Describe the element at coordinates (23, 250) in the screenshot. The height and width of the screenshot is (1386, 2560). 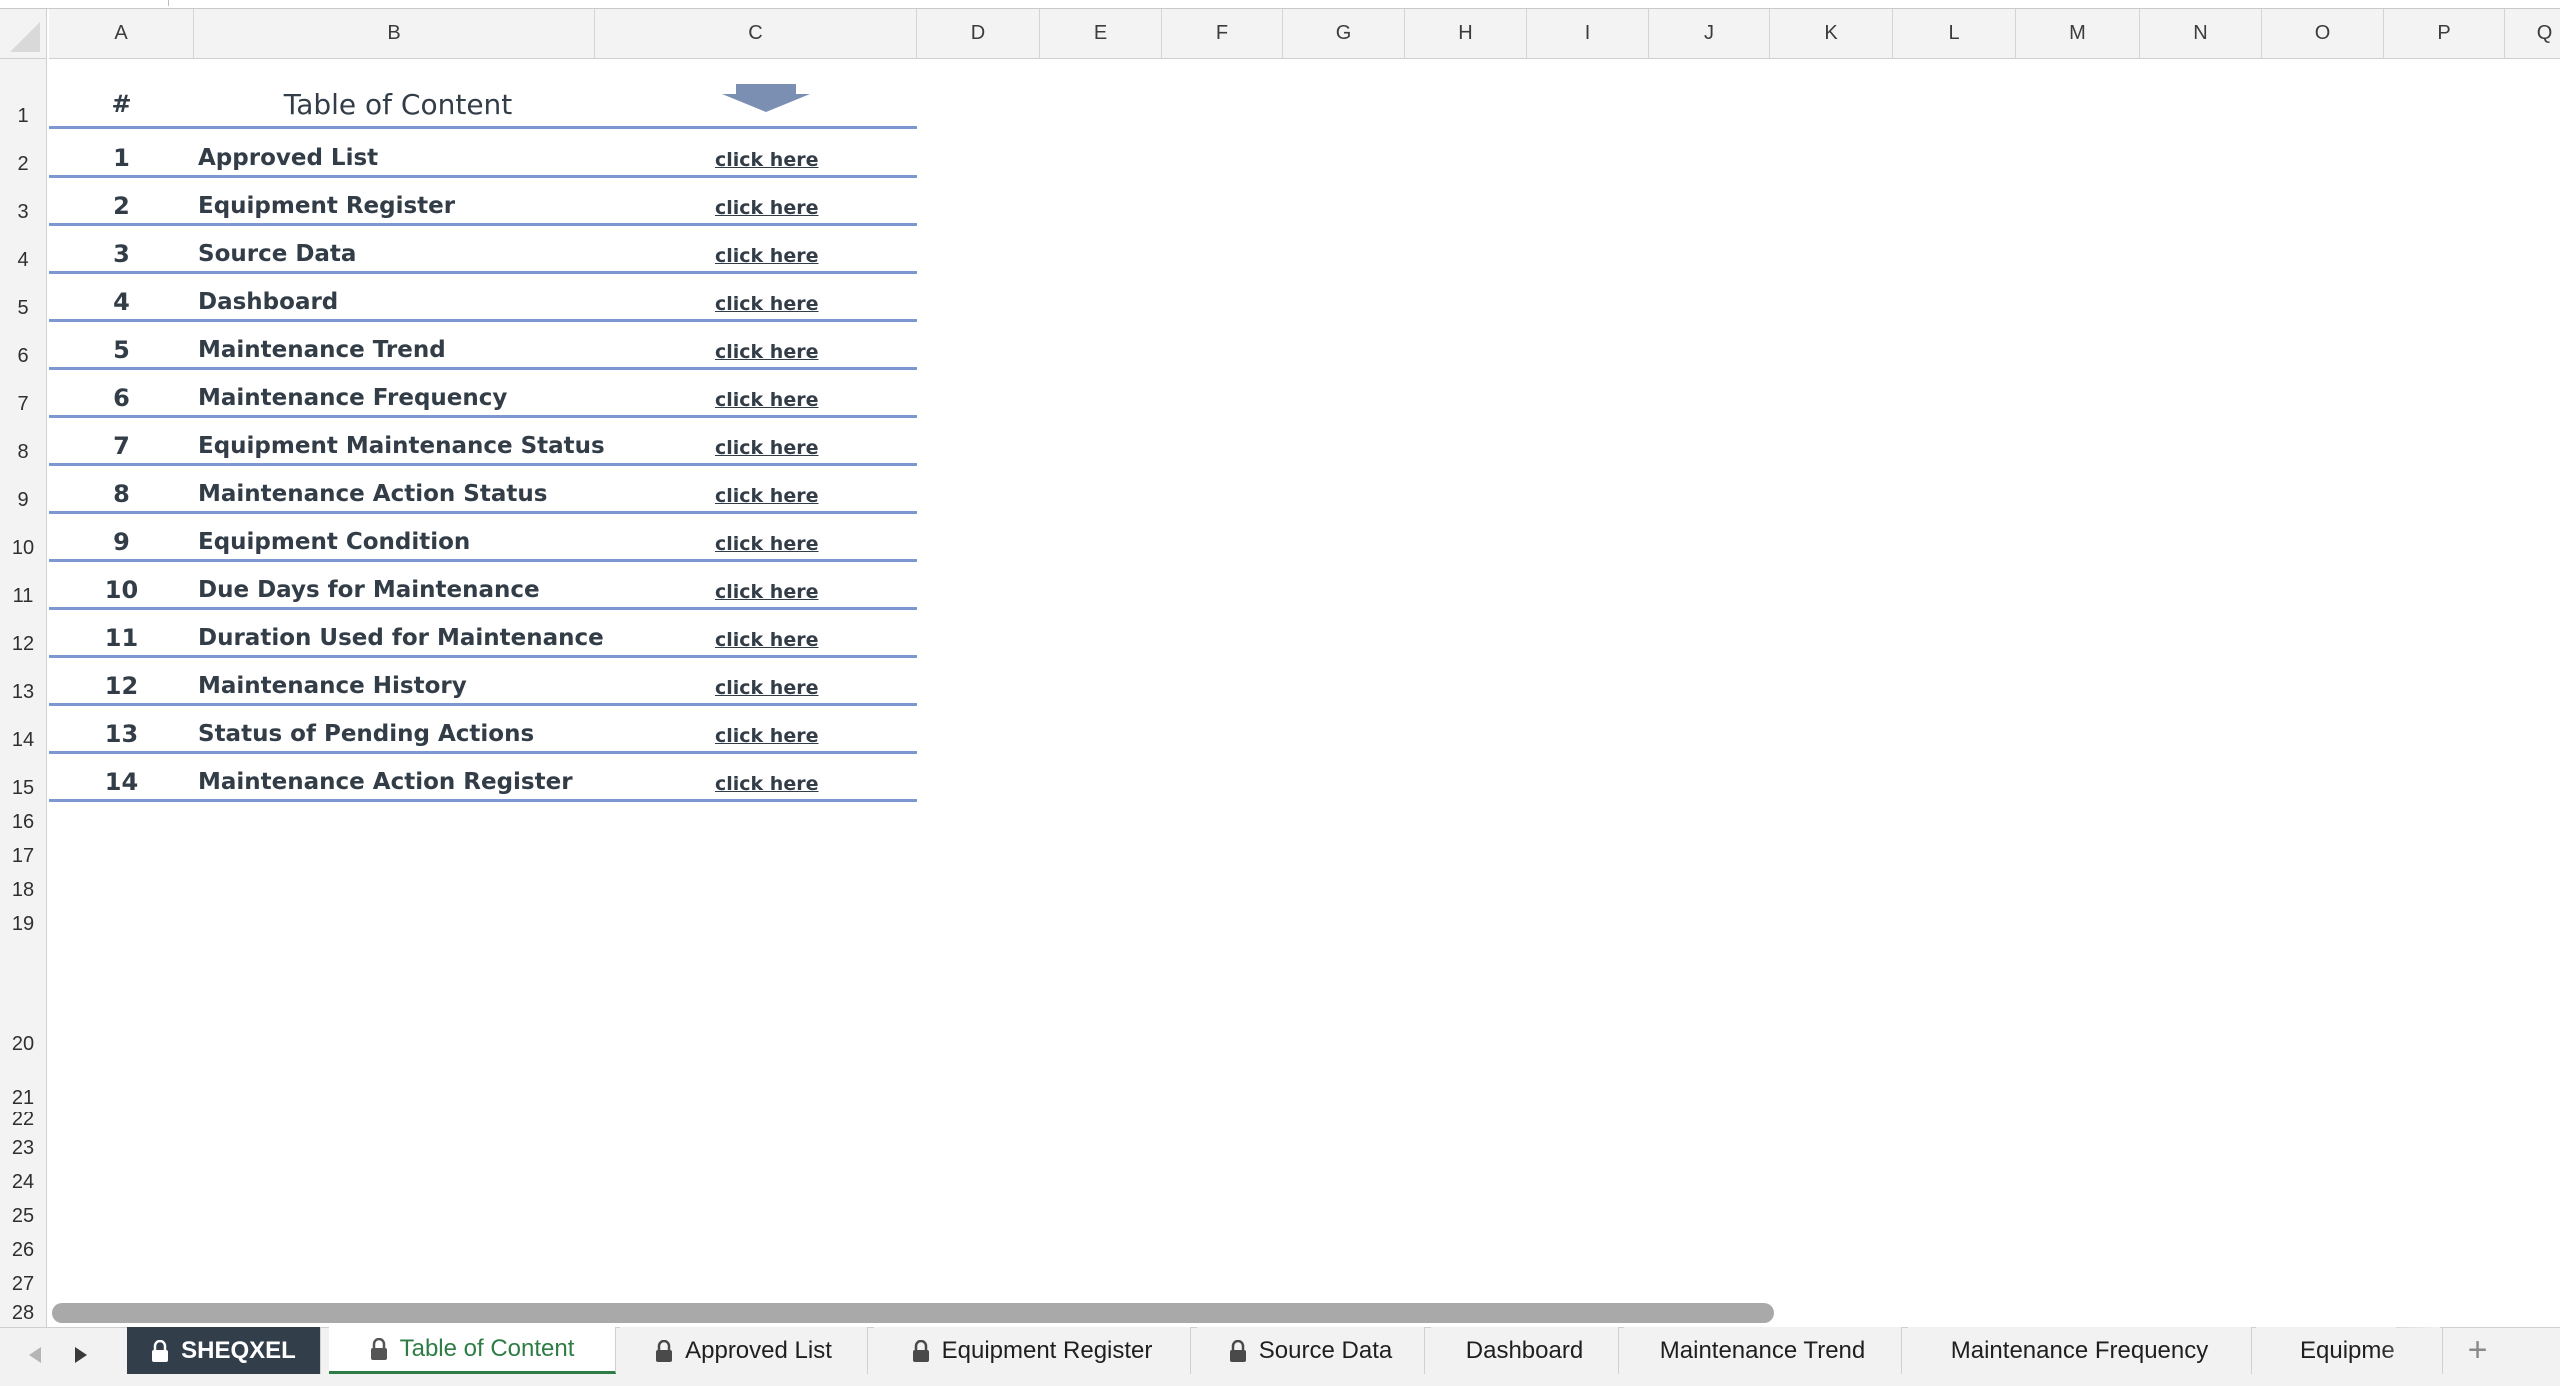
I see `row-header-4: 4` at that location.